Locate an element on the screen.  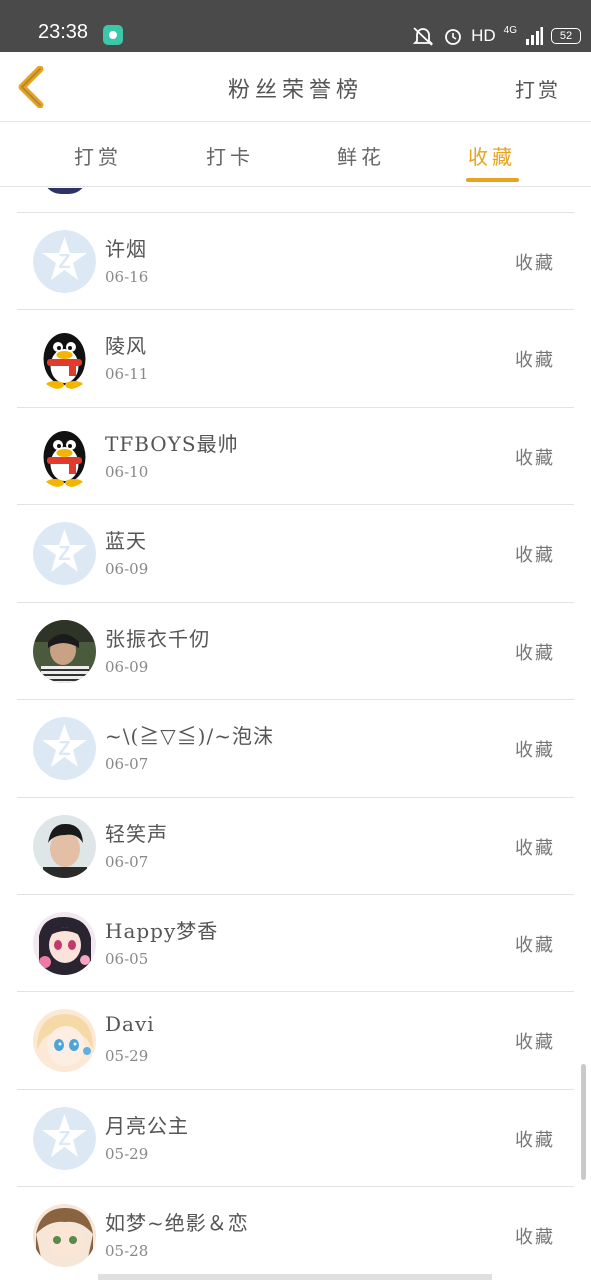
user-name: ~\(≧▽≦)/~泡沫 is located at coordinates (189, 736).